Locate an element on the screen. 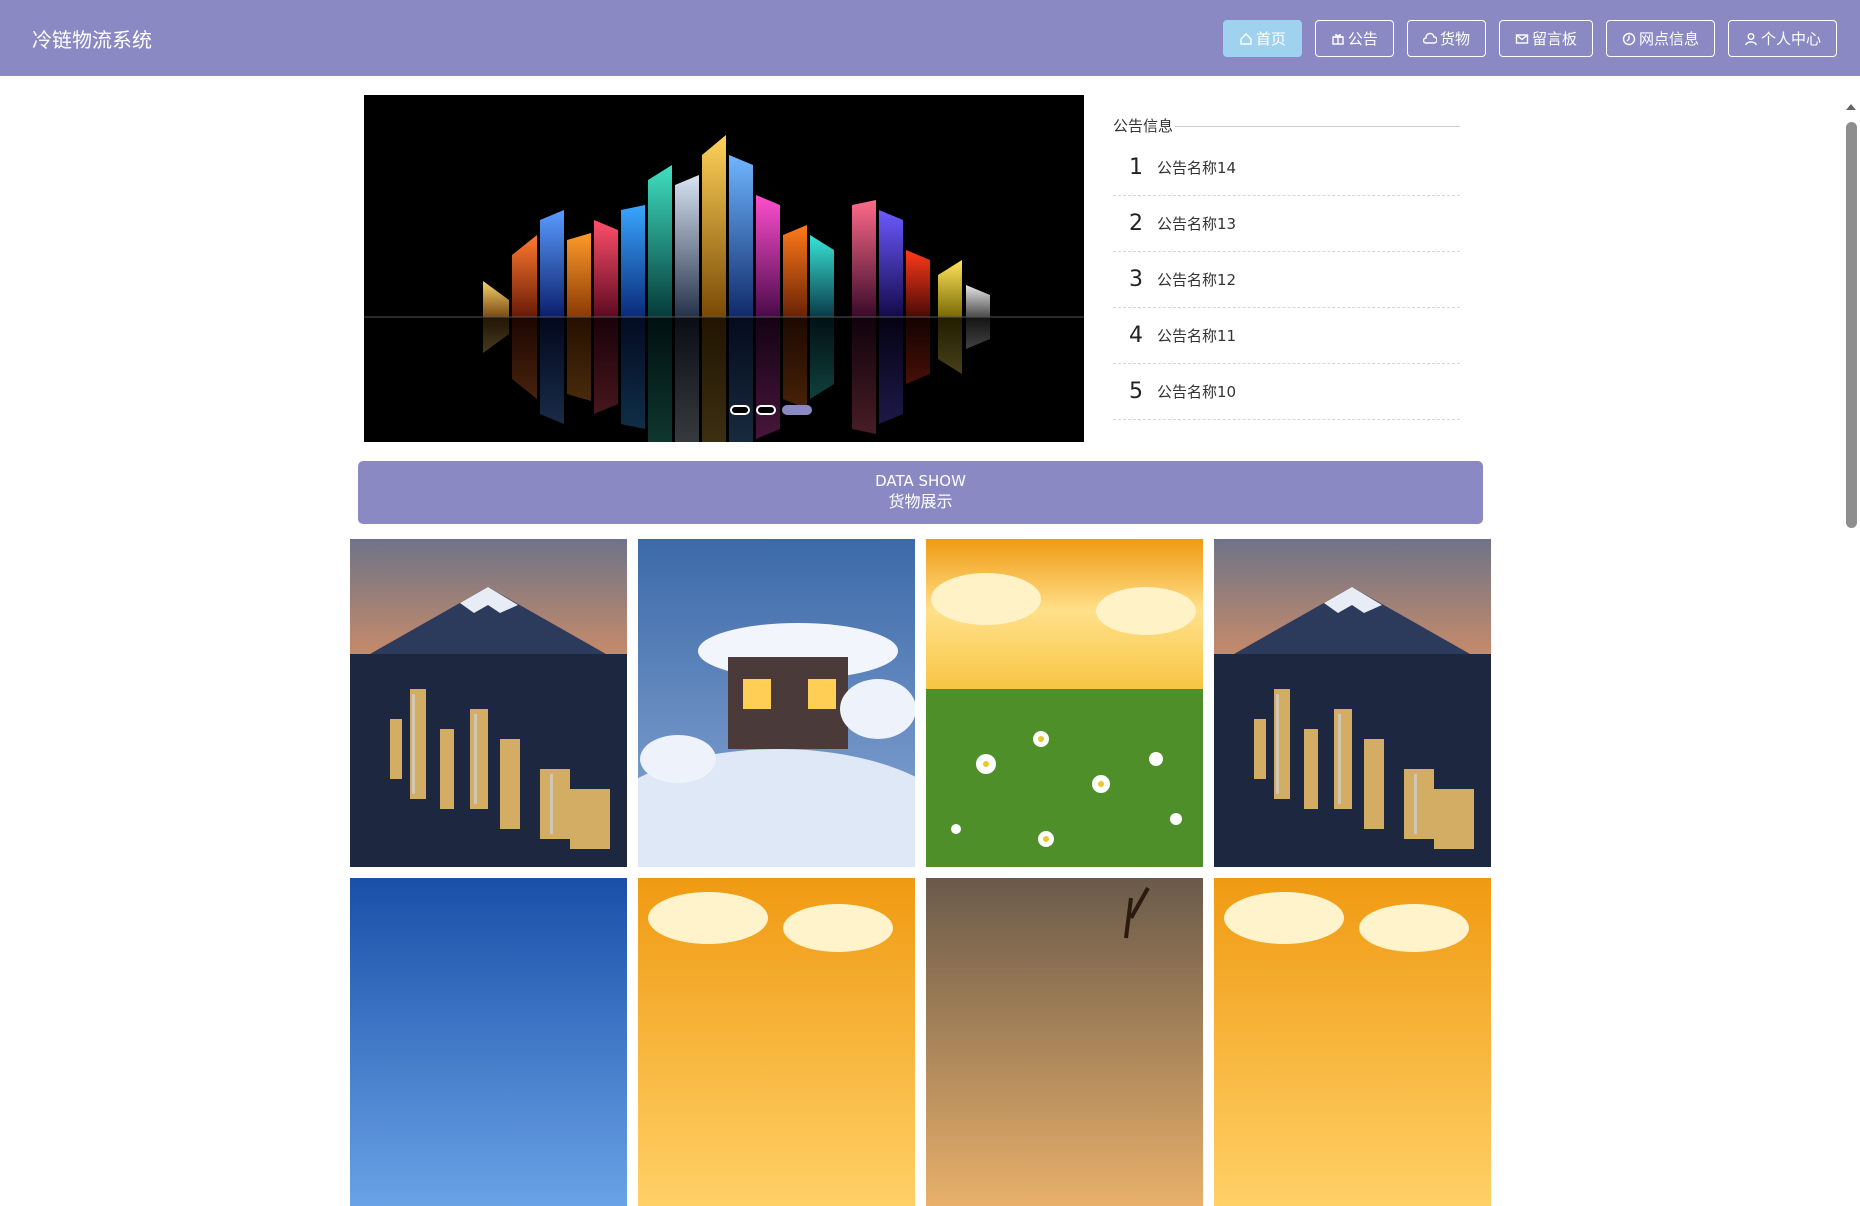  nav-outlet-button: 网点信息 is located at coordinates (1660, 38).